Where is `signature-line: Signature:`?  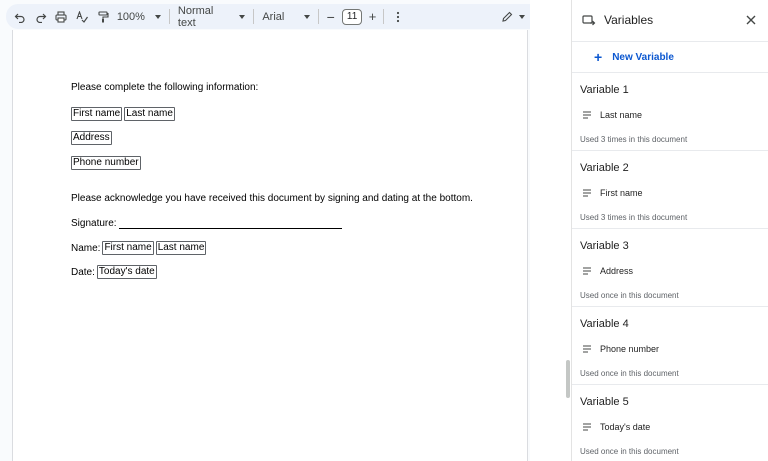 signature-line: Signature: is located at coordinates (206, 223).